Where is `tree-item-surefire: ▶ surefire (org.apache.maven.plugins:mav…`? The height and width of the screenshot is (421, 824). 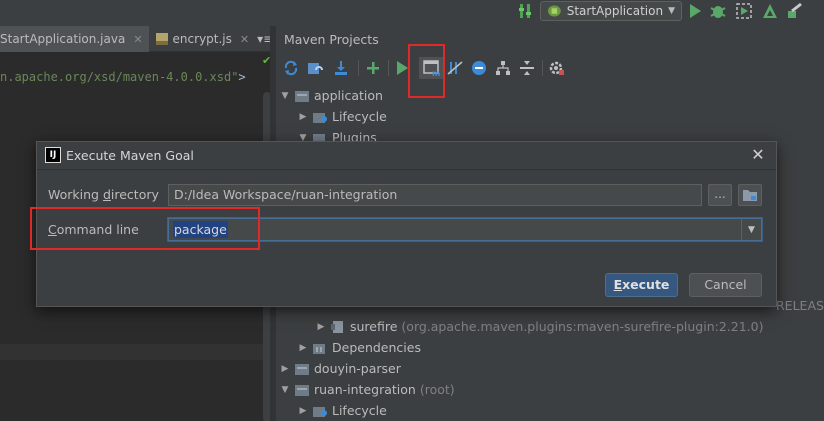 tree-item-surefire: ▶ surefire (org.apache.maven.plugins:mav… is located at coordinates (540, 326).